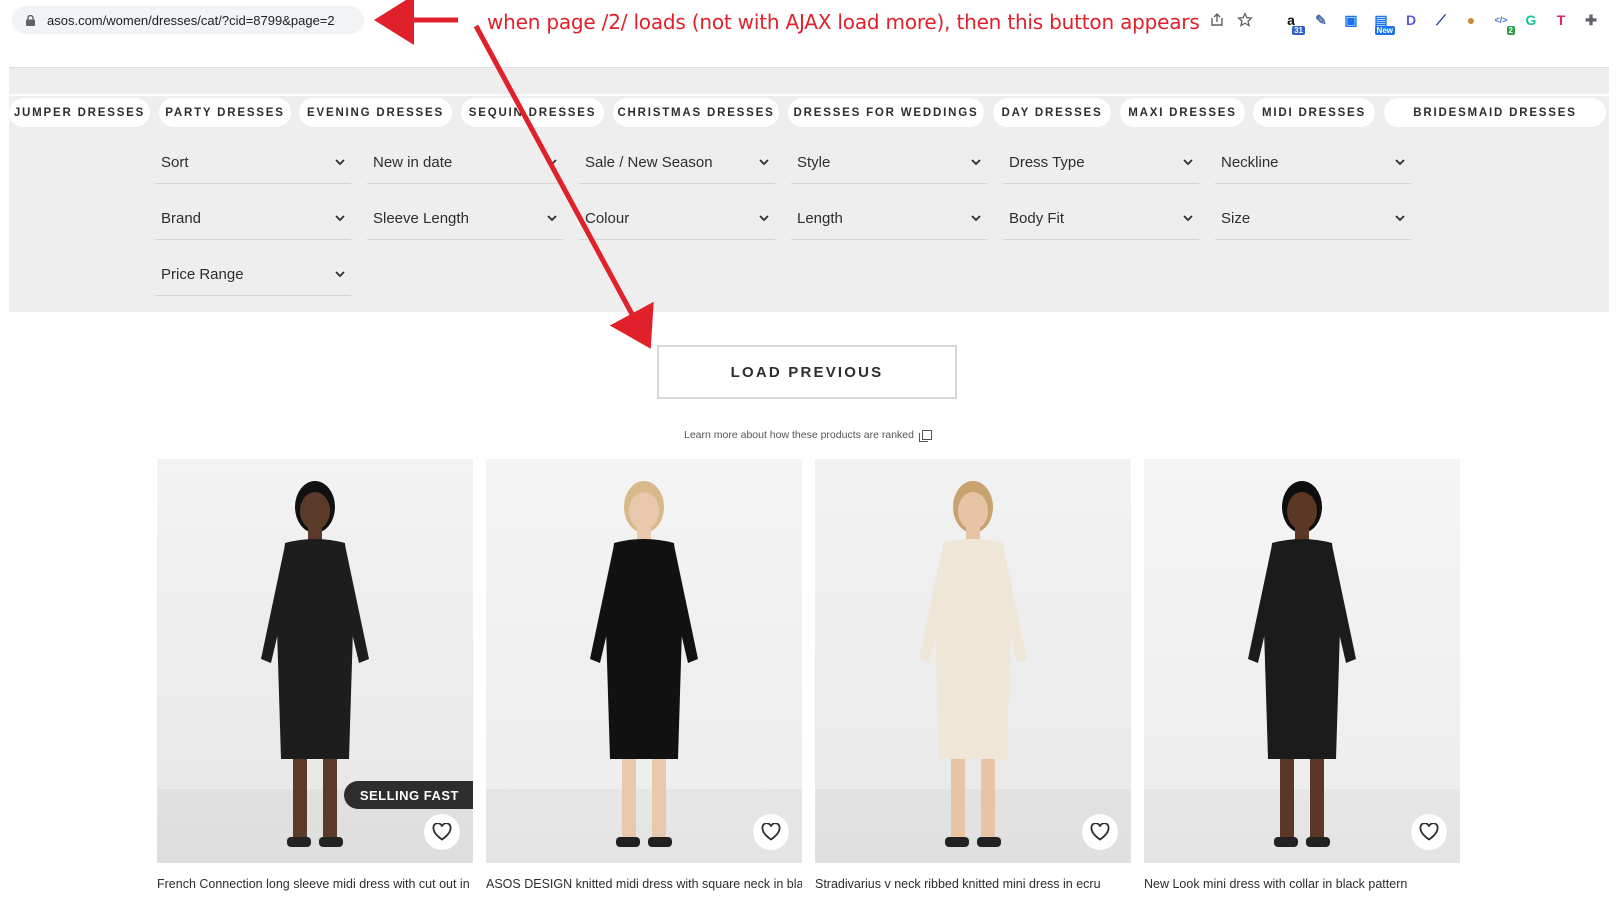  I want to click on filter-dropdown: Style, so click(889, 163).